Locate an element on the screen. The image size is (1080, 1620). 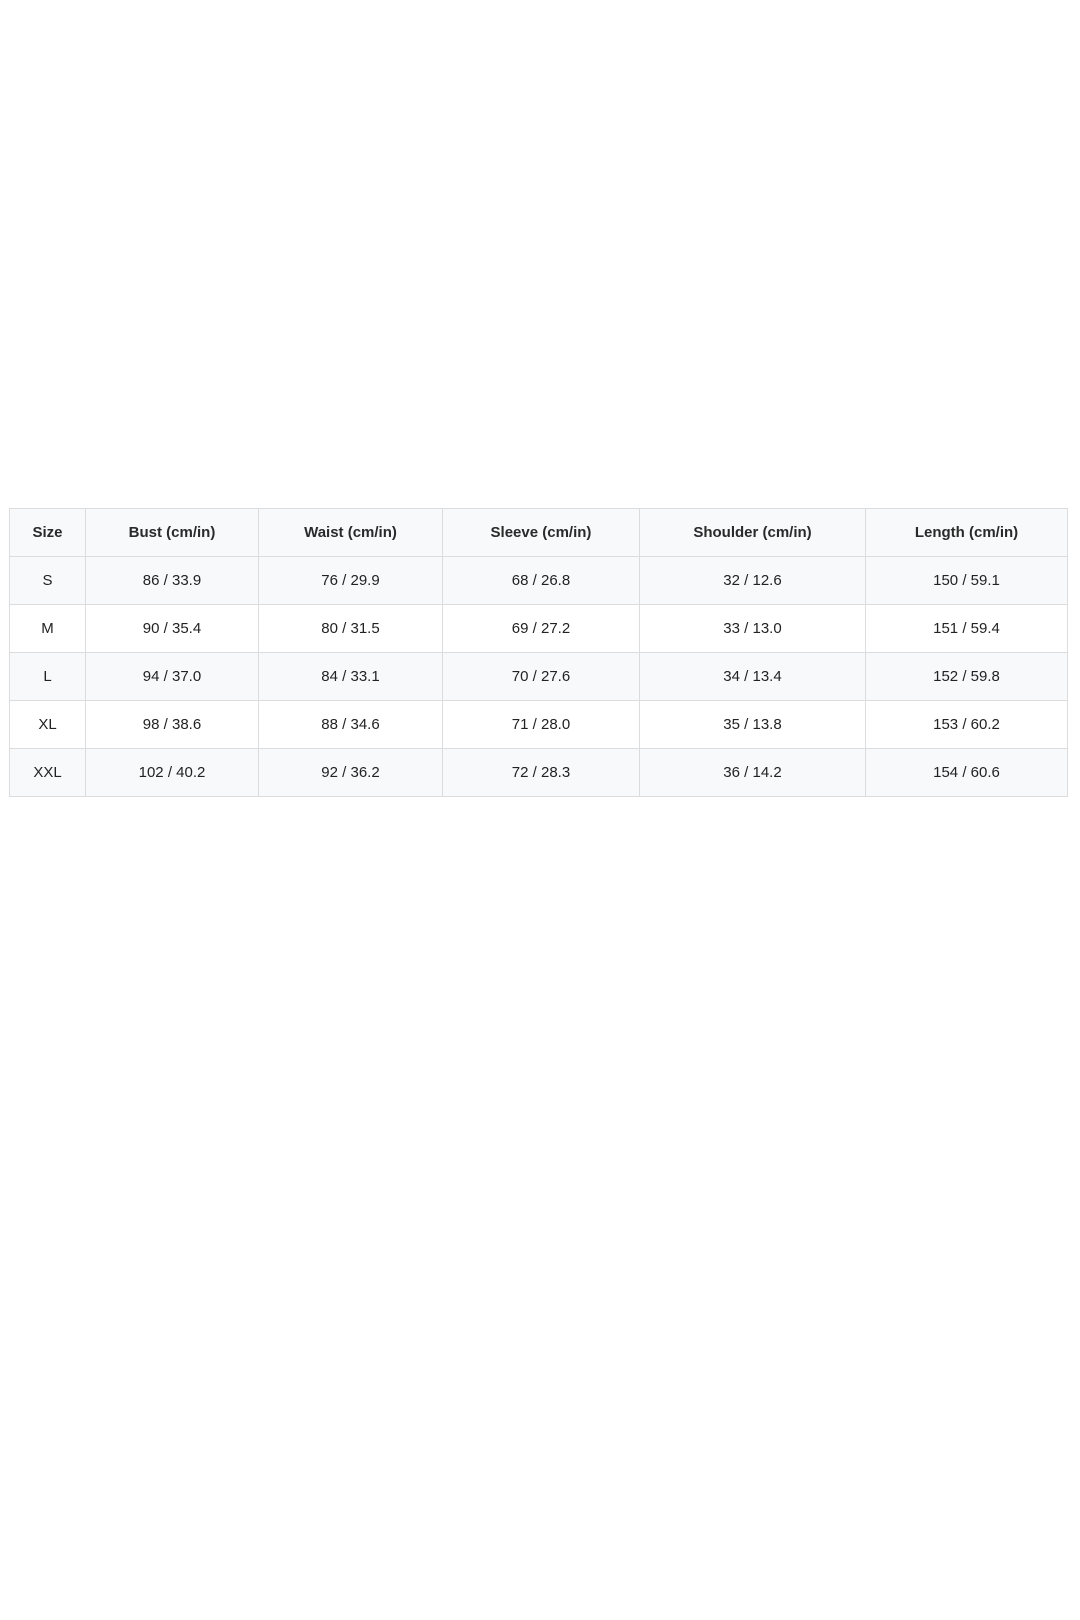
cell-bust: 102 / 40.2 is located at coordinates (172, 772).